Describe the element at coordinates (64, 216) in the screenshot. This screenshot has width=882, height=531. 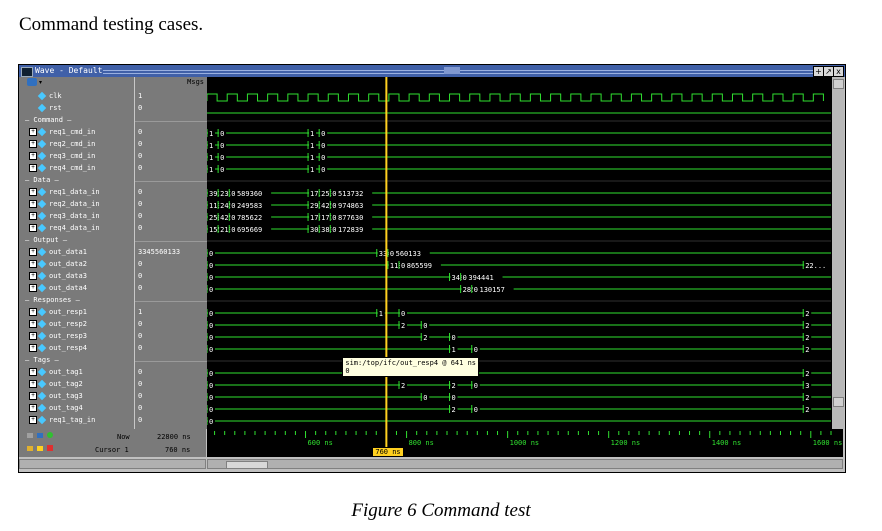
I see `signal-row: + req3_data_in` at that location.